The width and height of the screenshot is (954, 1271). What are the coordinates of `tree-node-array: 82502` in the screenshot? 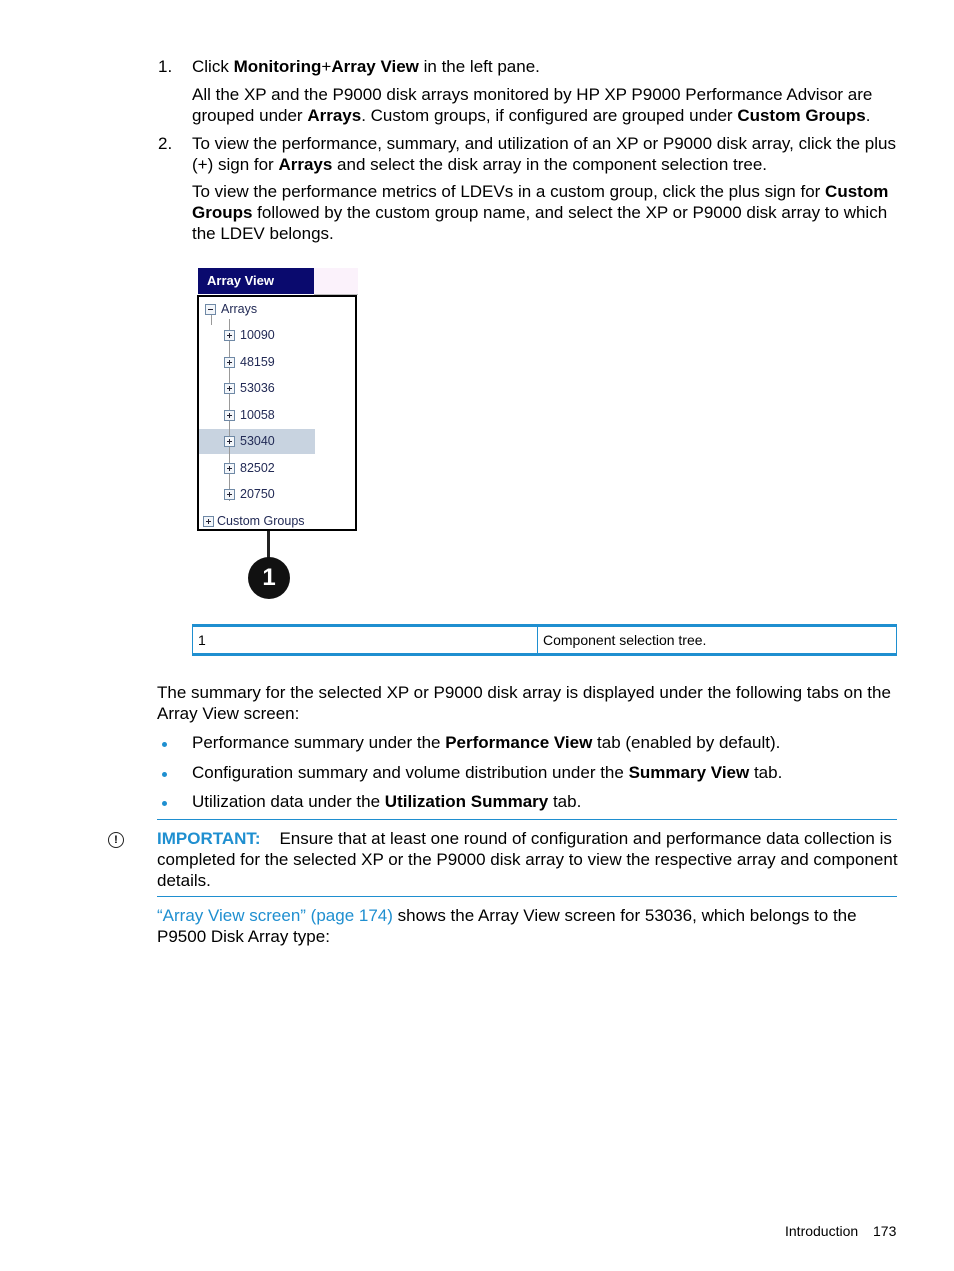 It's located at (249, 468).